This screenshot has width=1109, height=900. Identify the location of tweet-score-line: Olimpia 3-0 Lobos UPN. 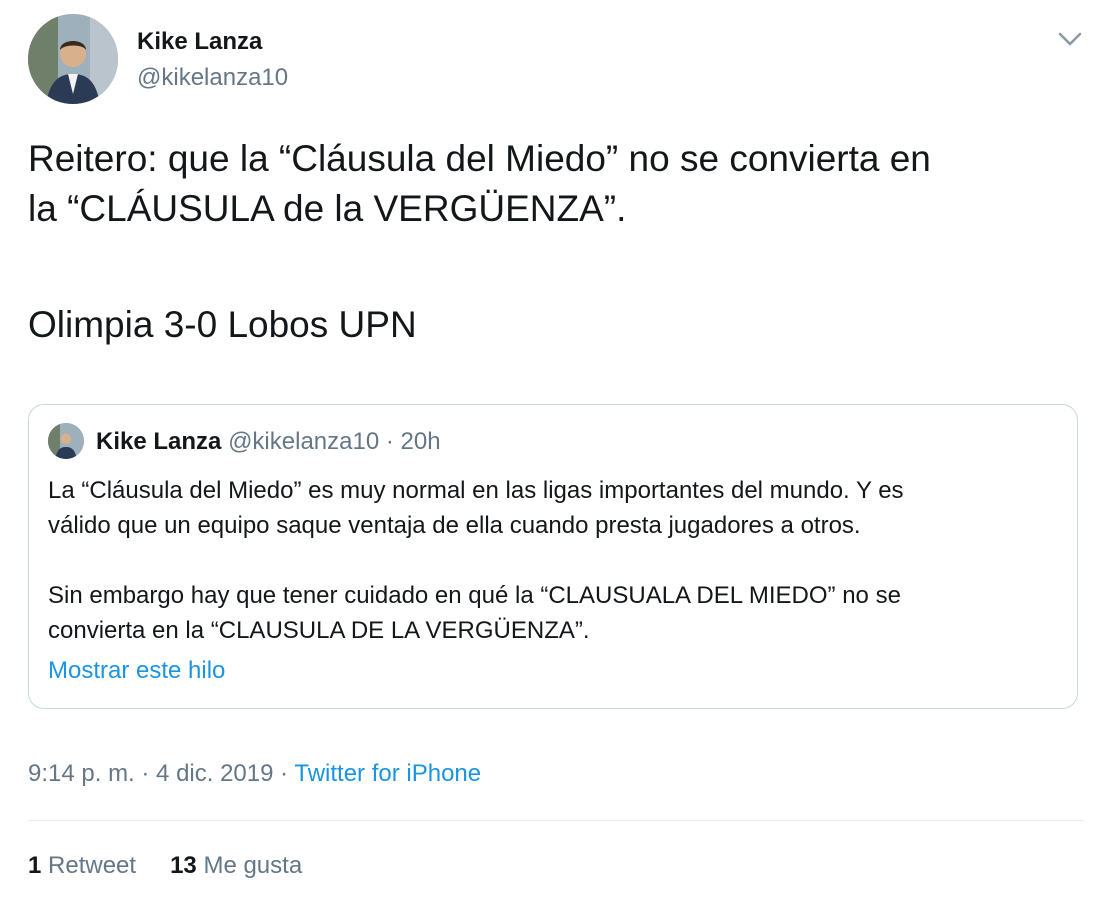
(222, 324).